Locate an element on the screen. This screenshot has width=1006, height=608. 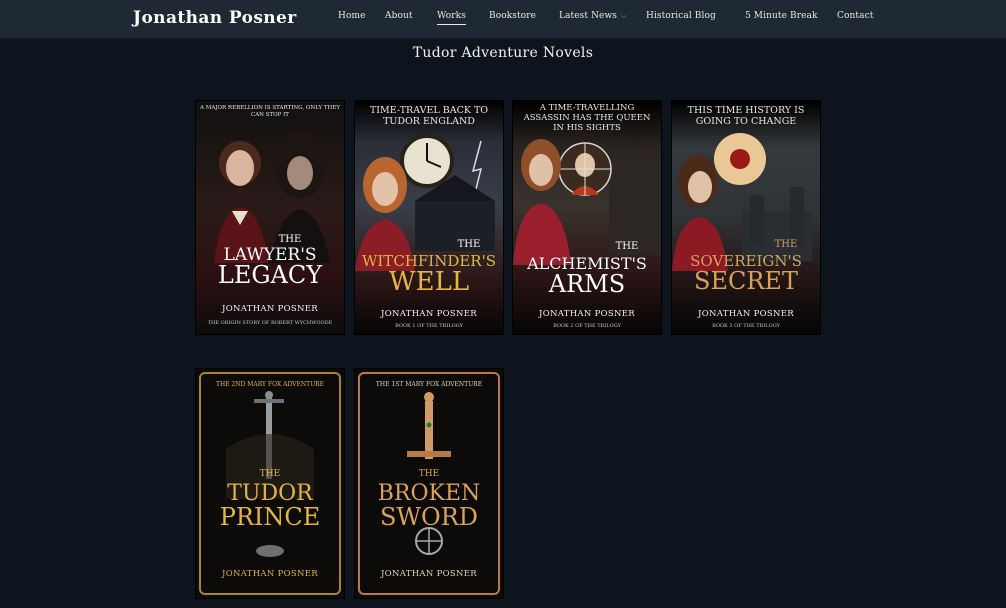
nav-item-5-minute-break: 5 Minute Break is located at coordinates (781, 16).